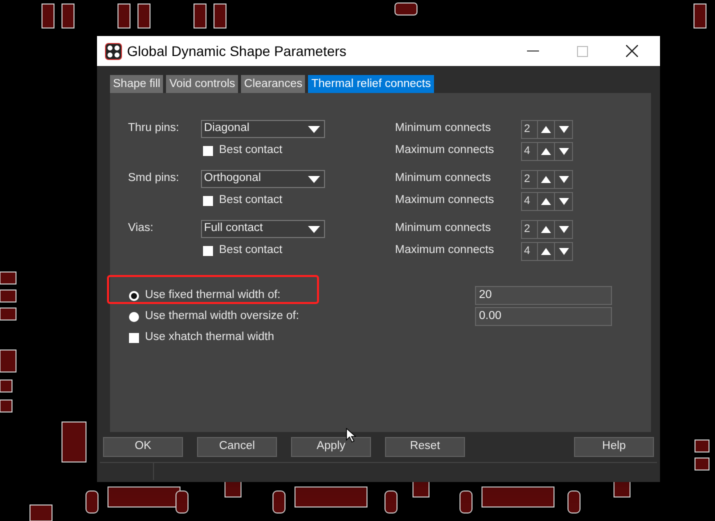 This screenshot has height=521, width=715. Describe the element at coordinates (632, 51) in the screenshot. I see `close-icon` at that location.